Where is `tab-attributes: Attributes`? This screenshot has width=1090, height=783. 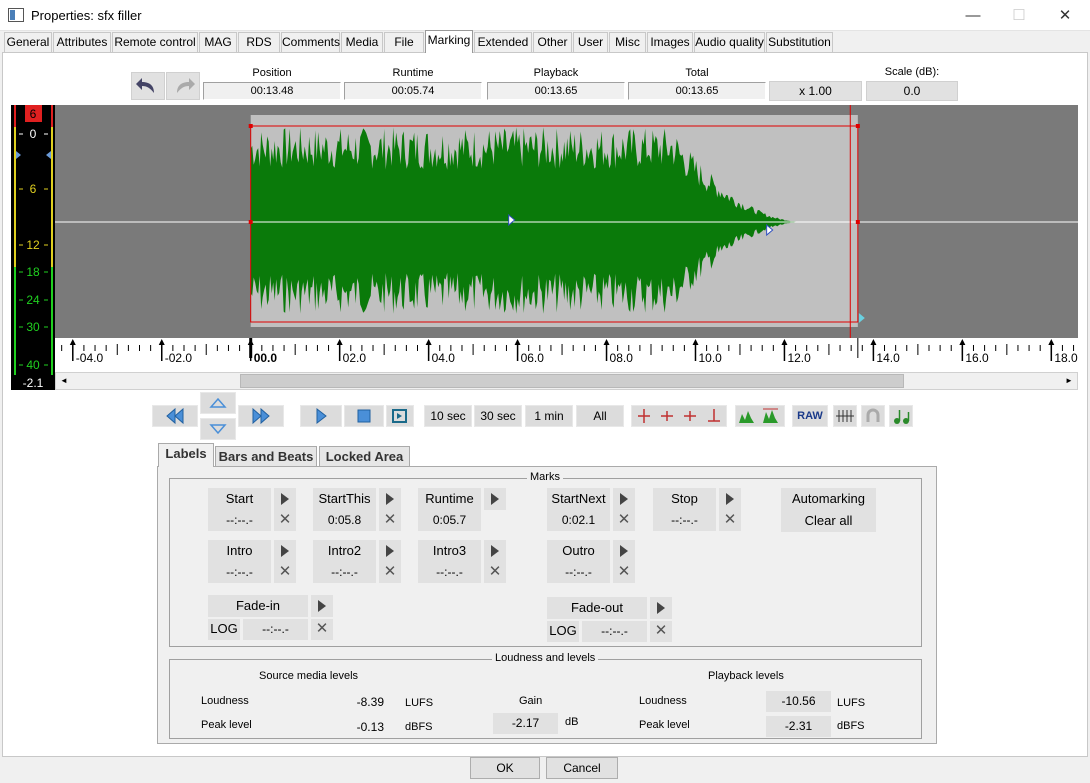 tab-attributes: Attributes is located at coordinates (82, 42).